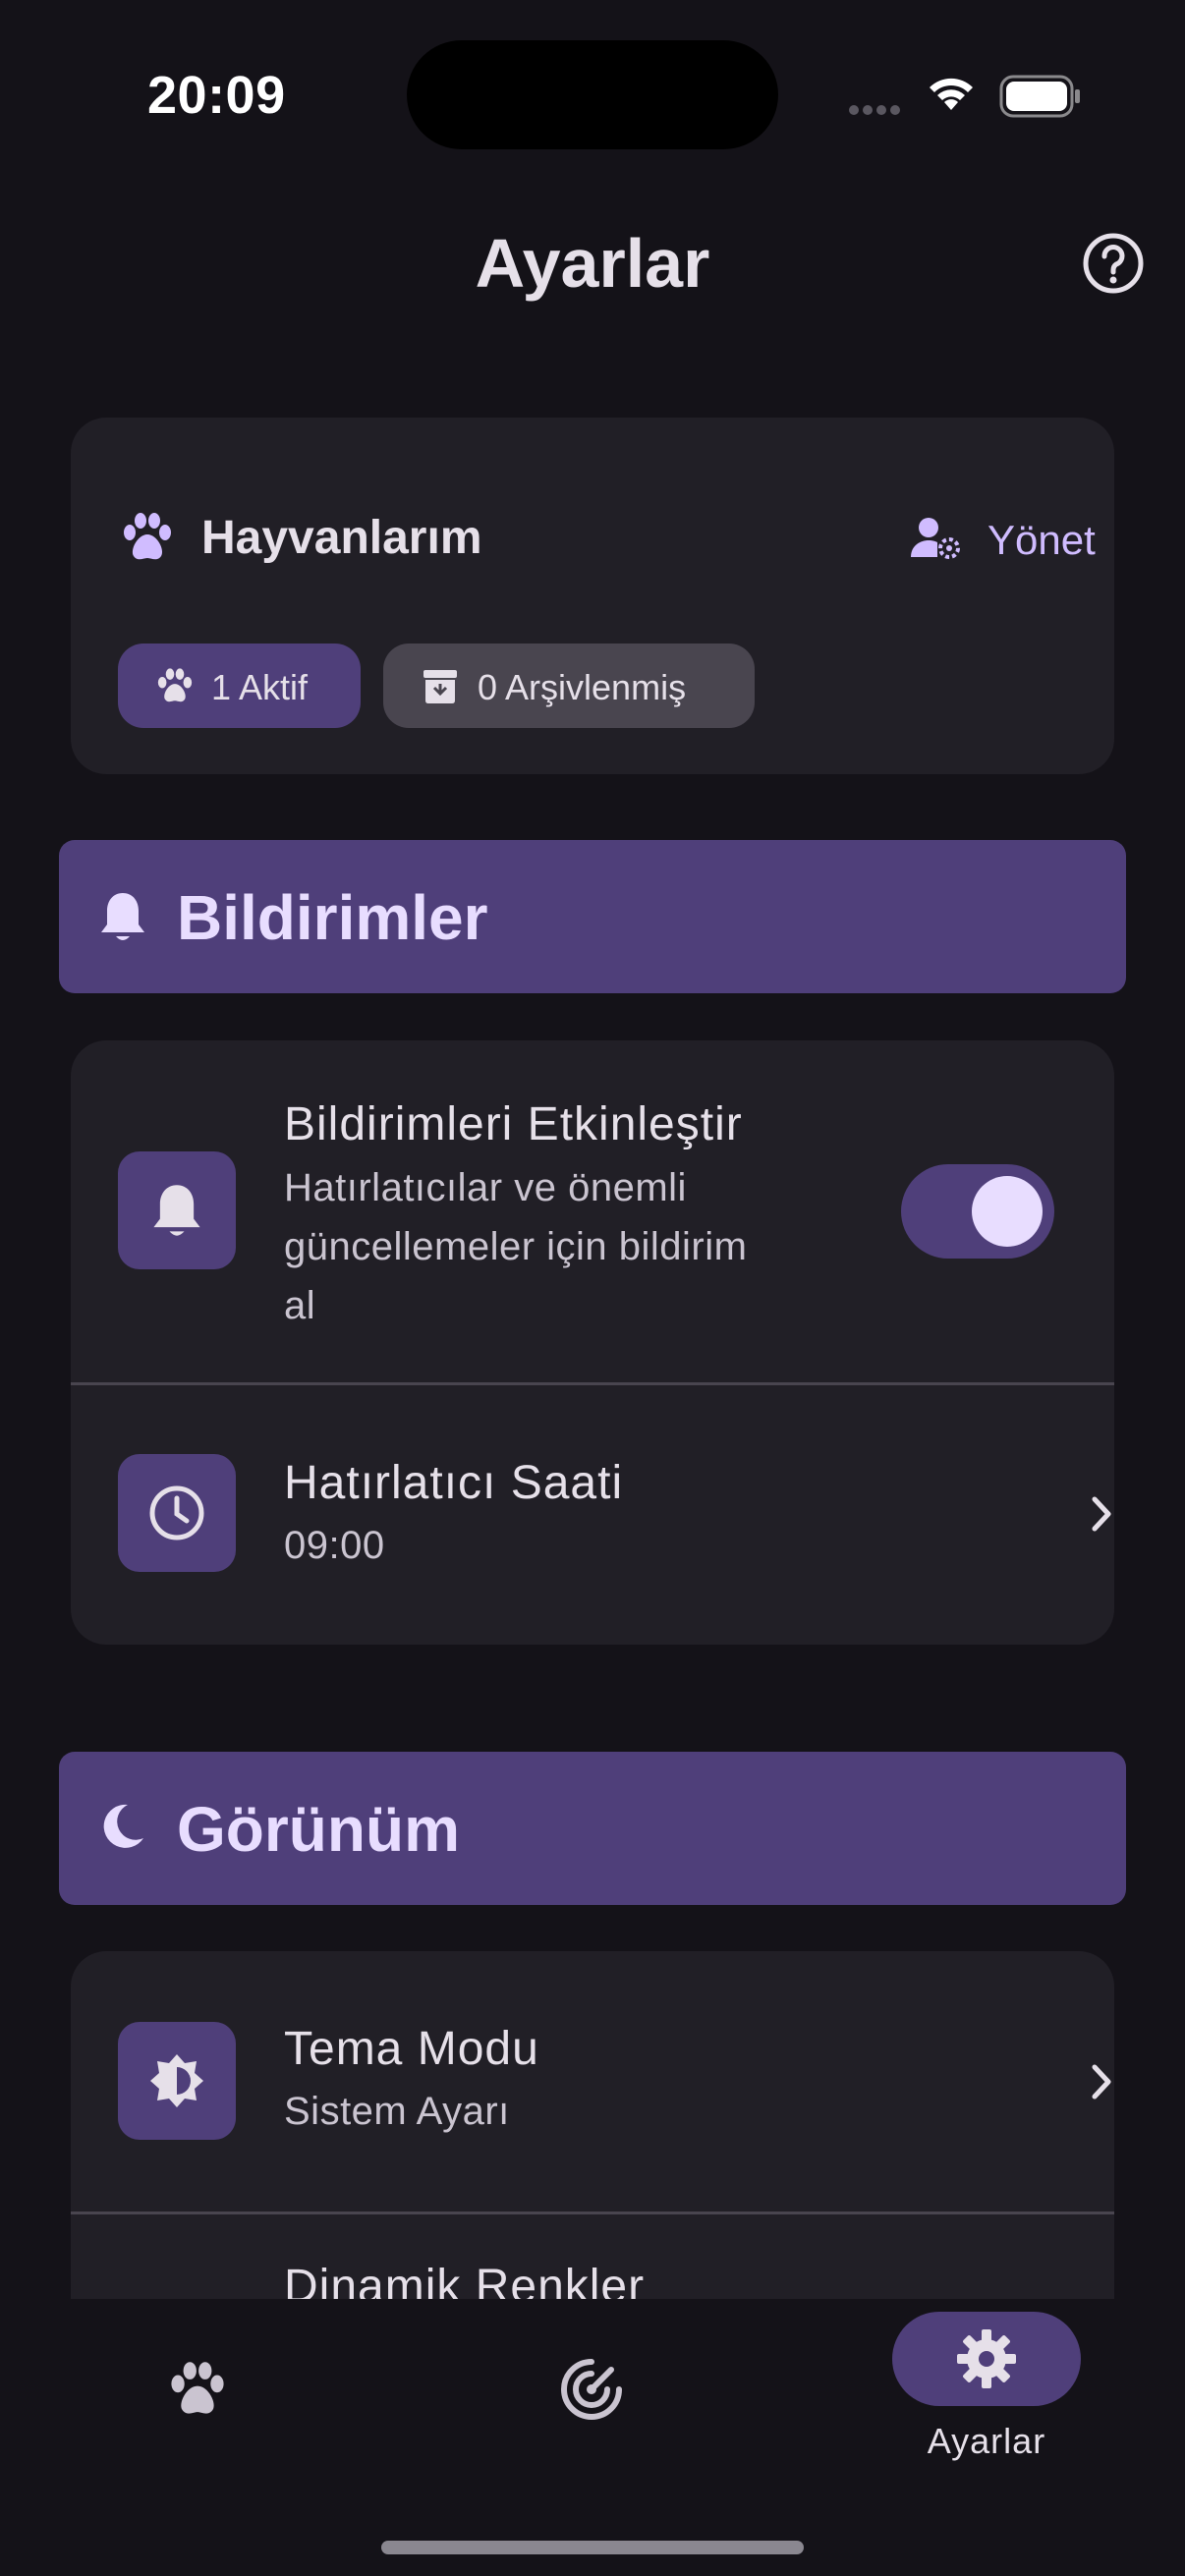  Describe the element at coordinates (592, 1515) in the screenshot. I see `reminder-time-row: Hatırlatıcı Saati 09:00` at that location.